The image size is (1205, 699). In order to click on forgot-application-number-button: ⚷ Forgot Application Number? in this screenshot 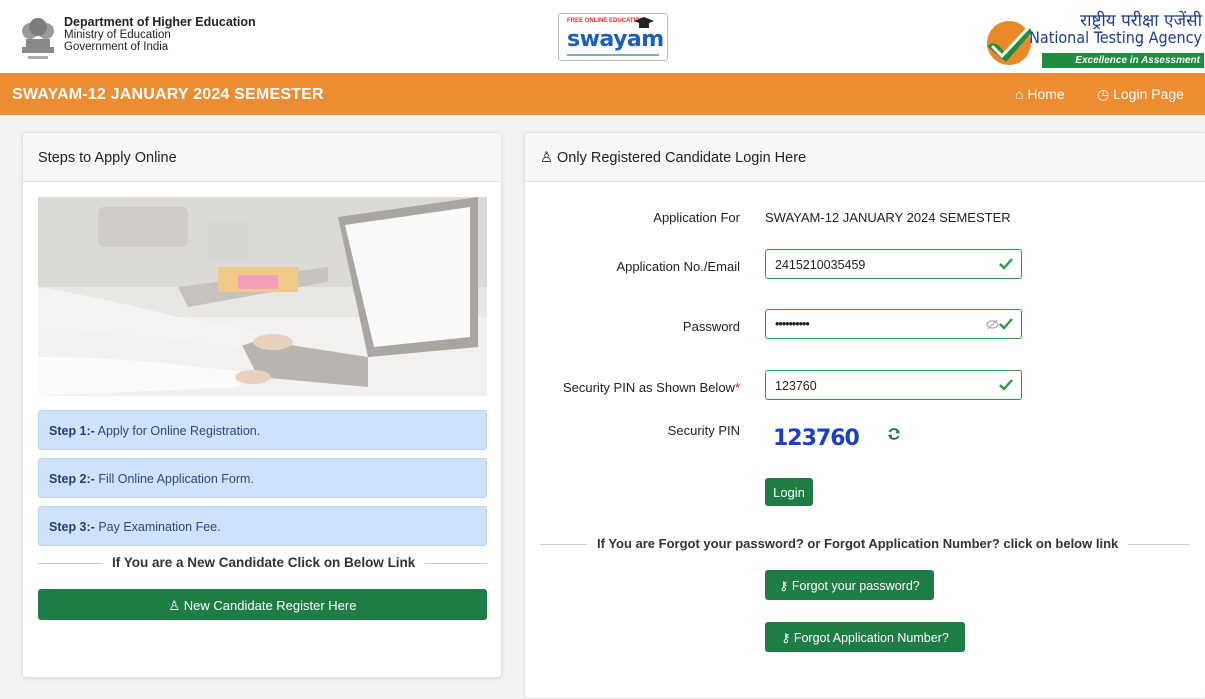, I will do `click(865, 637)`.